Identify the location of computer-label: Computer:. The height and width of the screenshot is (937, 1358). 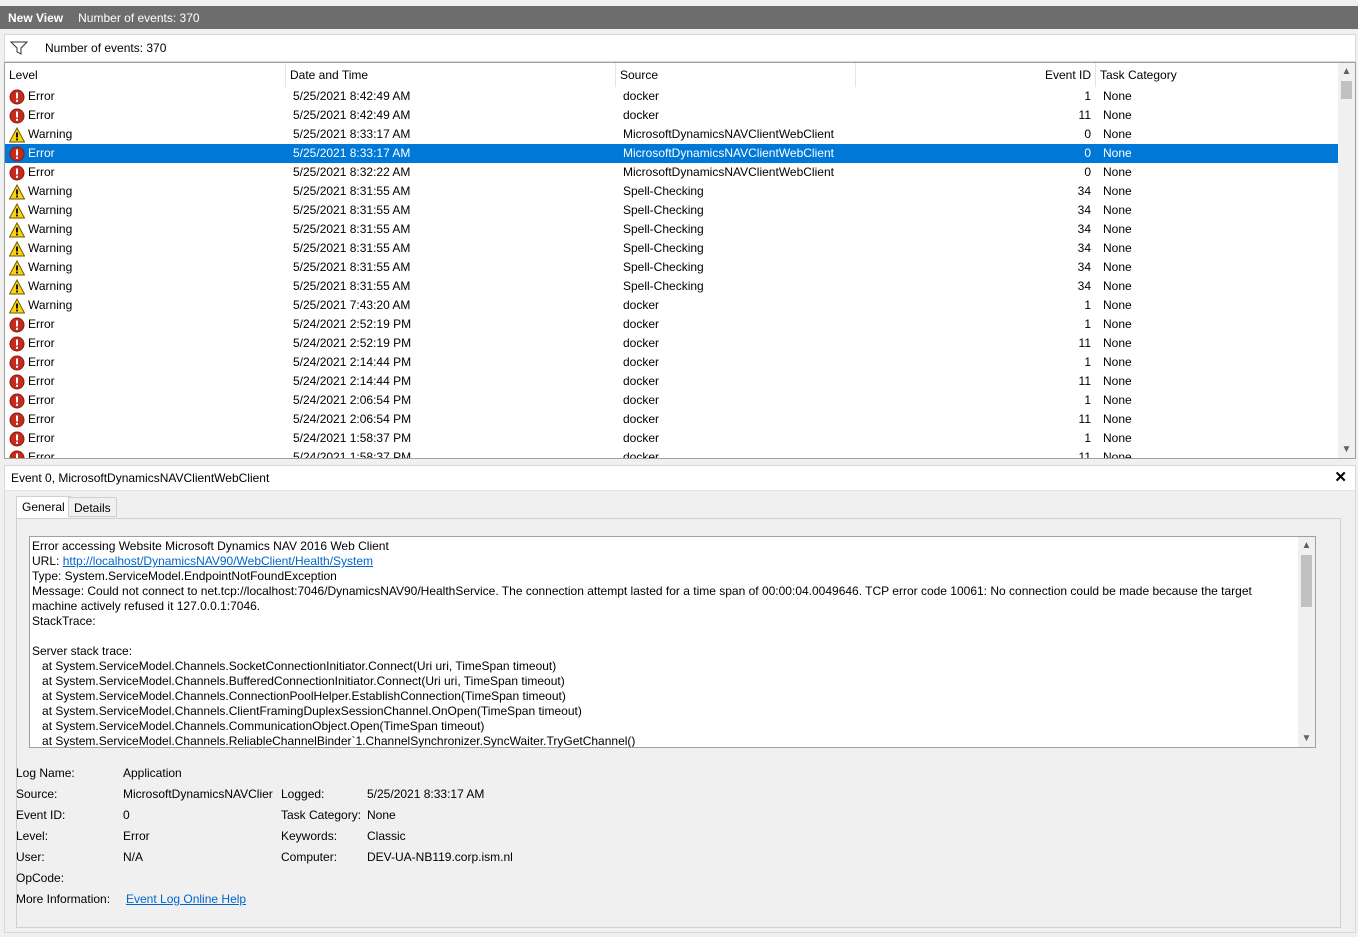
(309, 857).